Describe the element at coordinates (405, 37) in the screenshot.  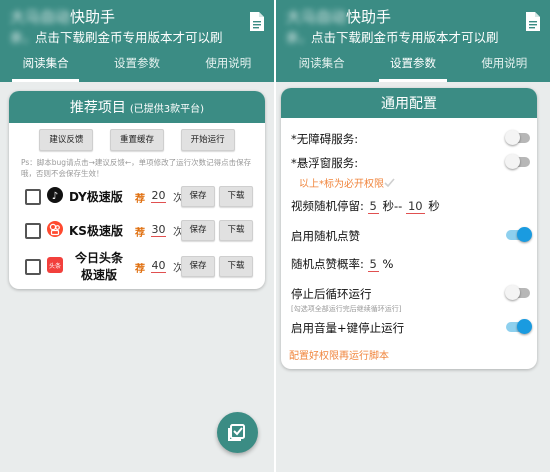
I see `app-subtitle-visible-right: 点击下载刷金币专用版本才可以刷` at that location.